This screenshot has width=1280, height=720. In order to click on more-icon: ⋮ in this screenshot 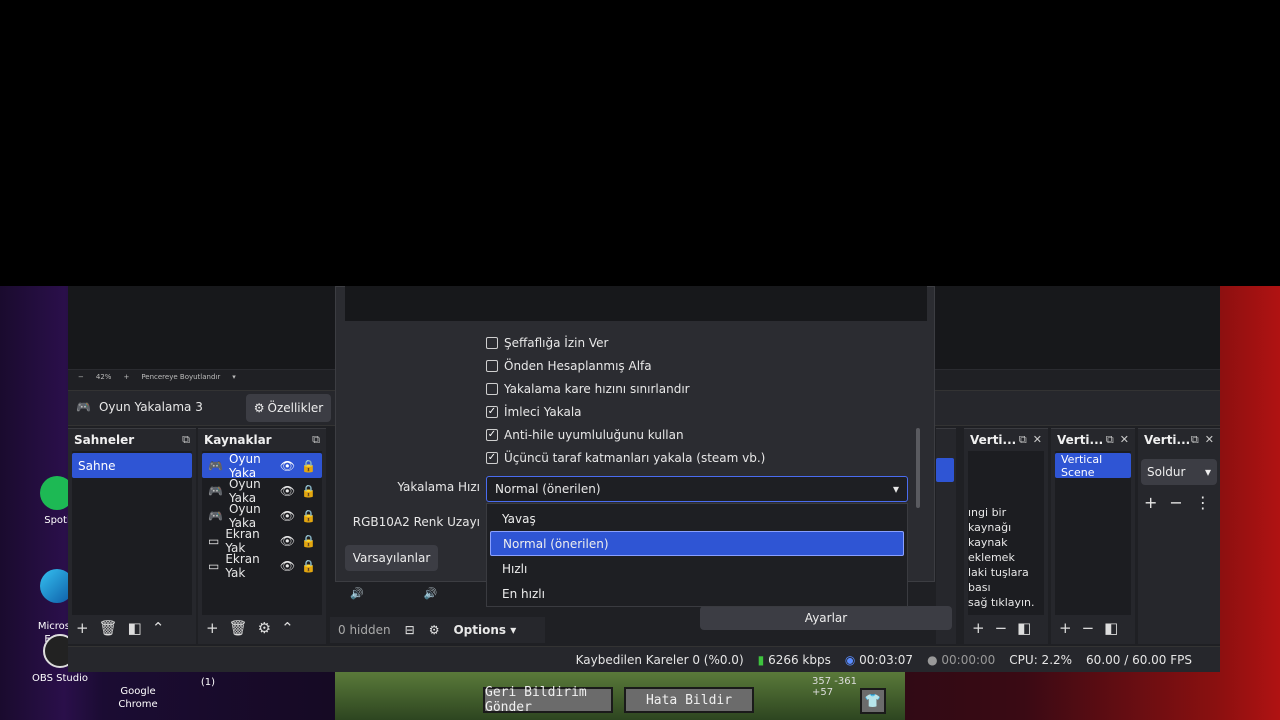, I will do `click(1203, 502)`.